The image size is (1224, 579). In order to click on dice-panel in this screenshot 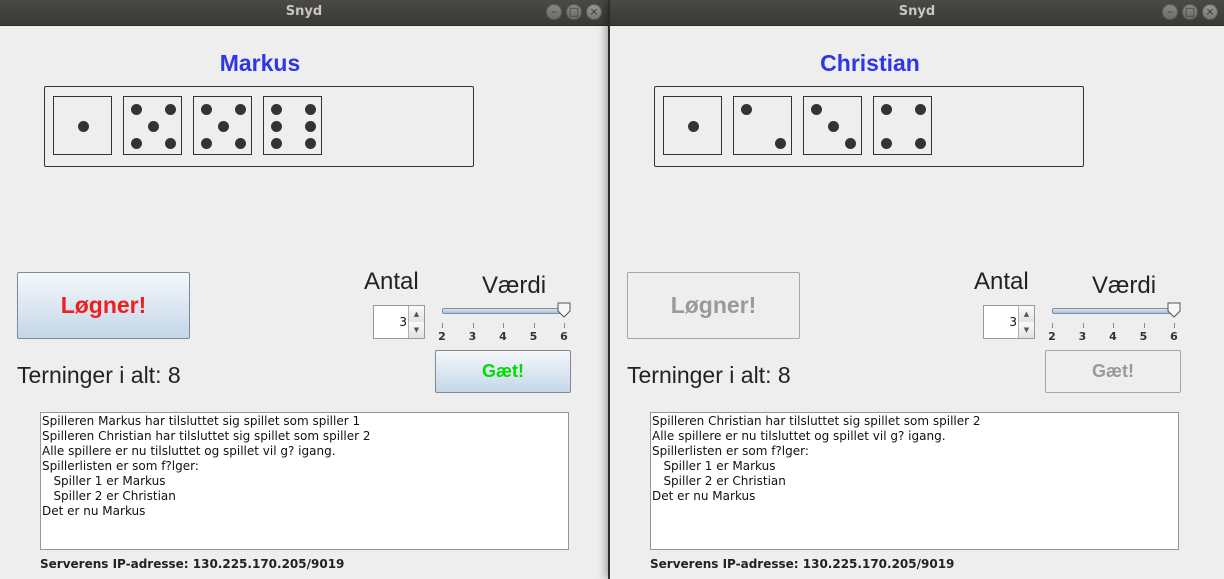, I will do `click(259, 126)`.